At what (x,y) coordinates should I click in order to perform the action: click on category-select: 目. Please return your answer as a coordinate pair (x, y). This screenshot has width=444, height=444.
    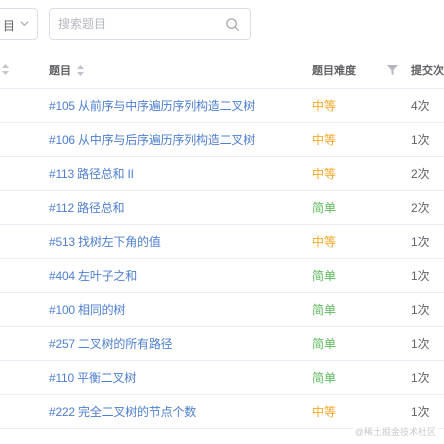
    Looking at the image, I should click on (19, 24).